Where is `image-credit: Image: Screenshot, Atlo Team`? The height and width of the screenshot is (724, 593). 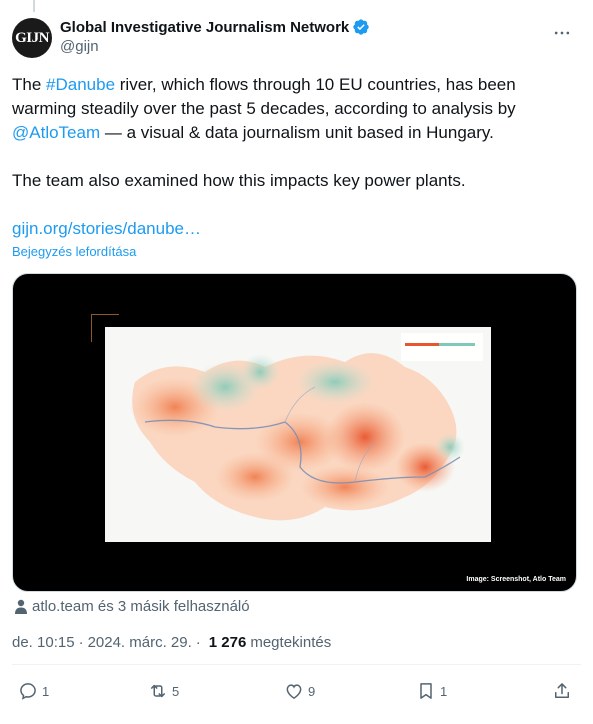 image-credit: Image: Screenshot, Atlo Team is located at coordinates (516, 579).